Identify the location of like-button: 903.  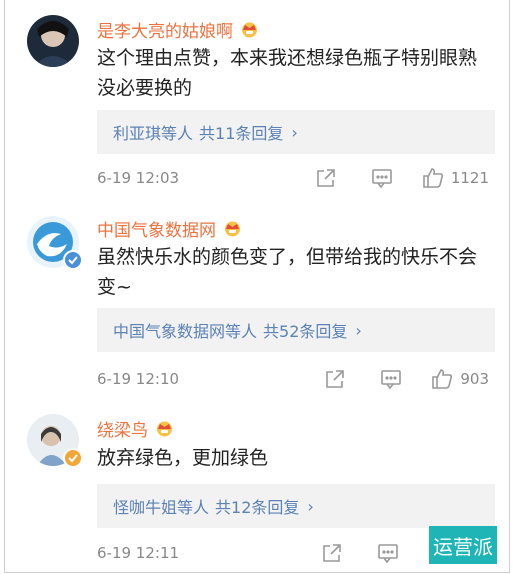
(459, 379).